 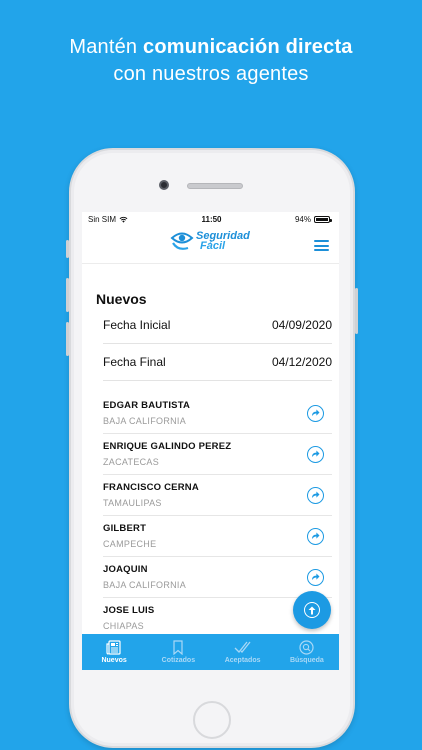 I want to click on app-header: Seguridad Fácil, so click(x=210, y=245).